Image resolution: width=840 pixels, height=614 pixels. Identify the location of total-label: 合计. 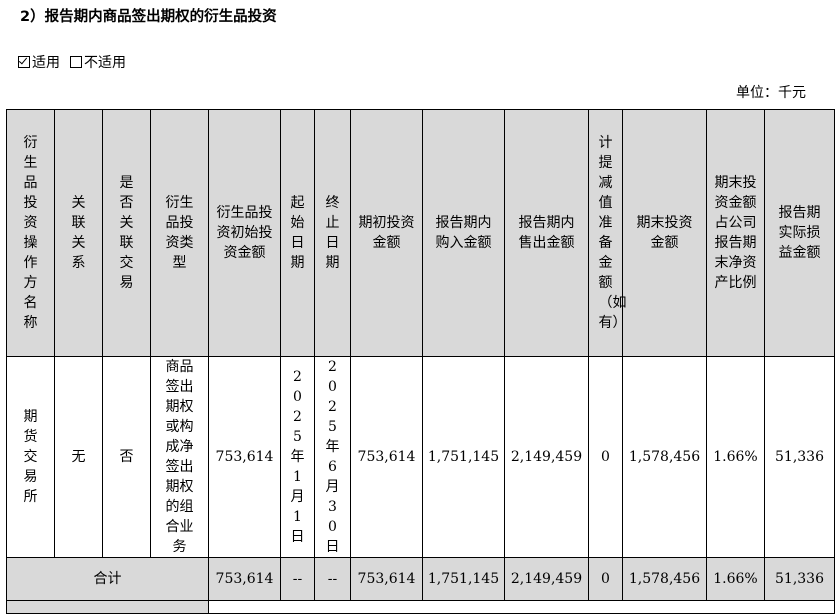
(107, 579).